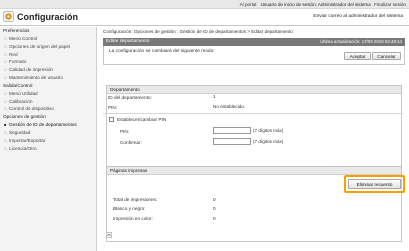 Image resolution: width=409 pixels, height=251 pixels. I want to click on sidebar-section-title: Preferencias, so click(16, 30).